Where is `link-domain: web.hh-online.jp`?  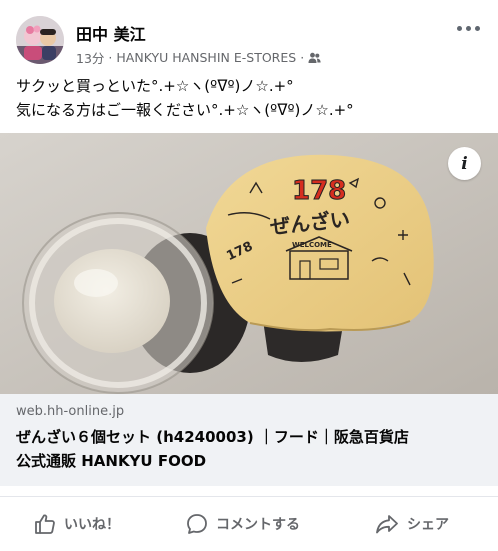
link-domain: web.hh-online.jp is located at coordinates (70, 411).